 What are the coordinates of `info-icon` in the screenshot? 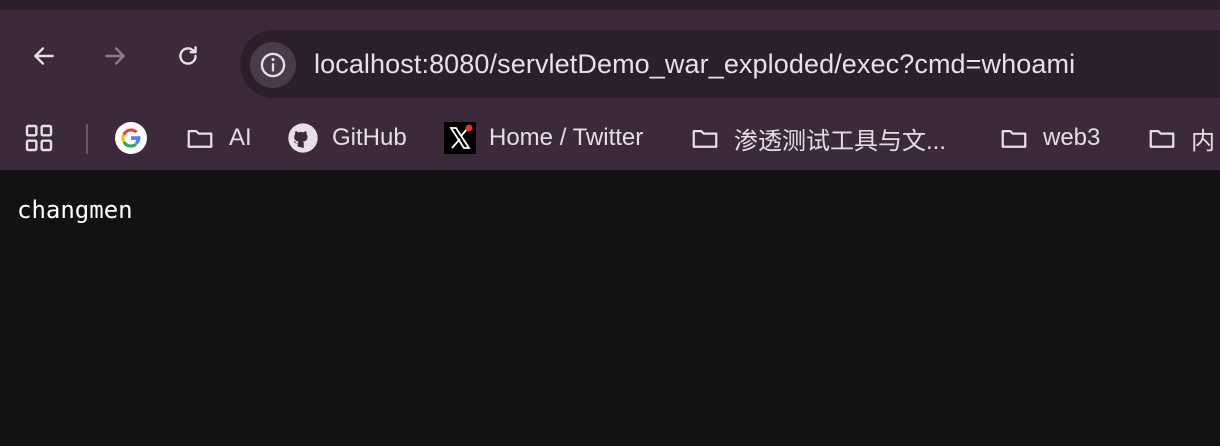 It's located at (273, 65).